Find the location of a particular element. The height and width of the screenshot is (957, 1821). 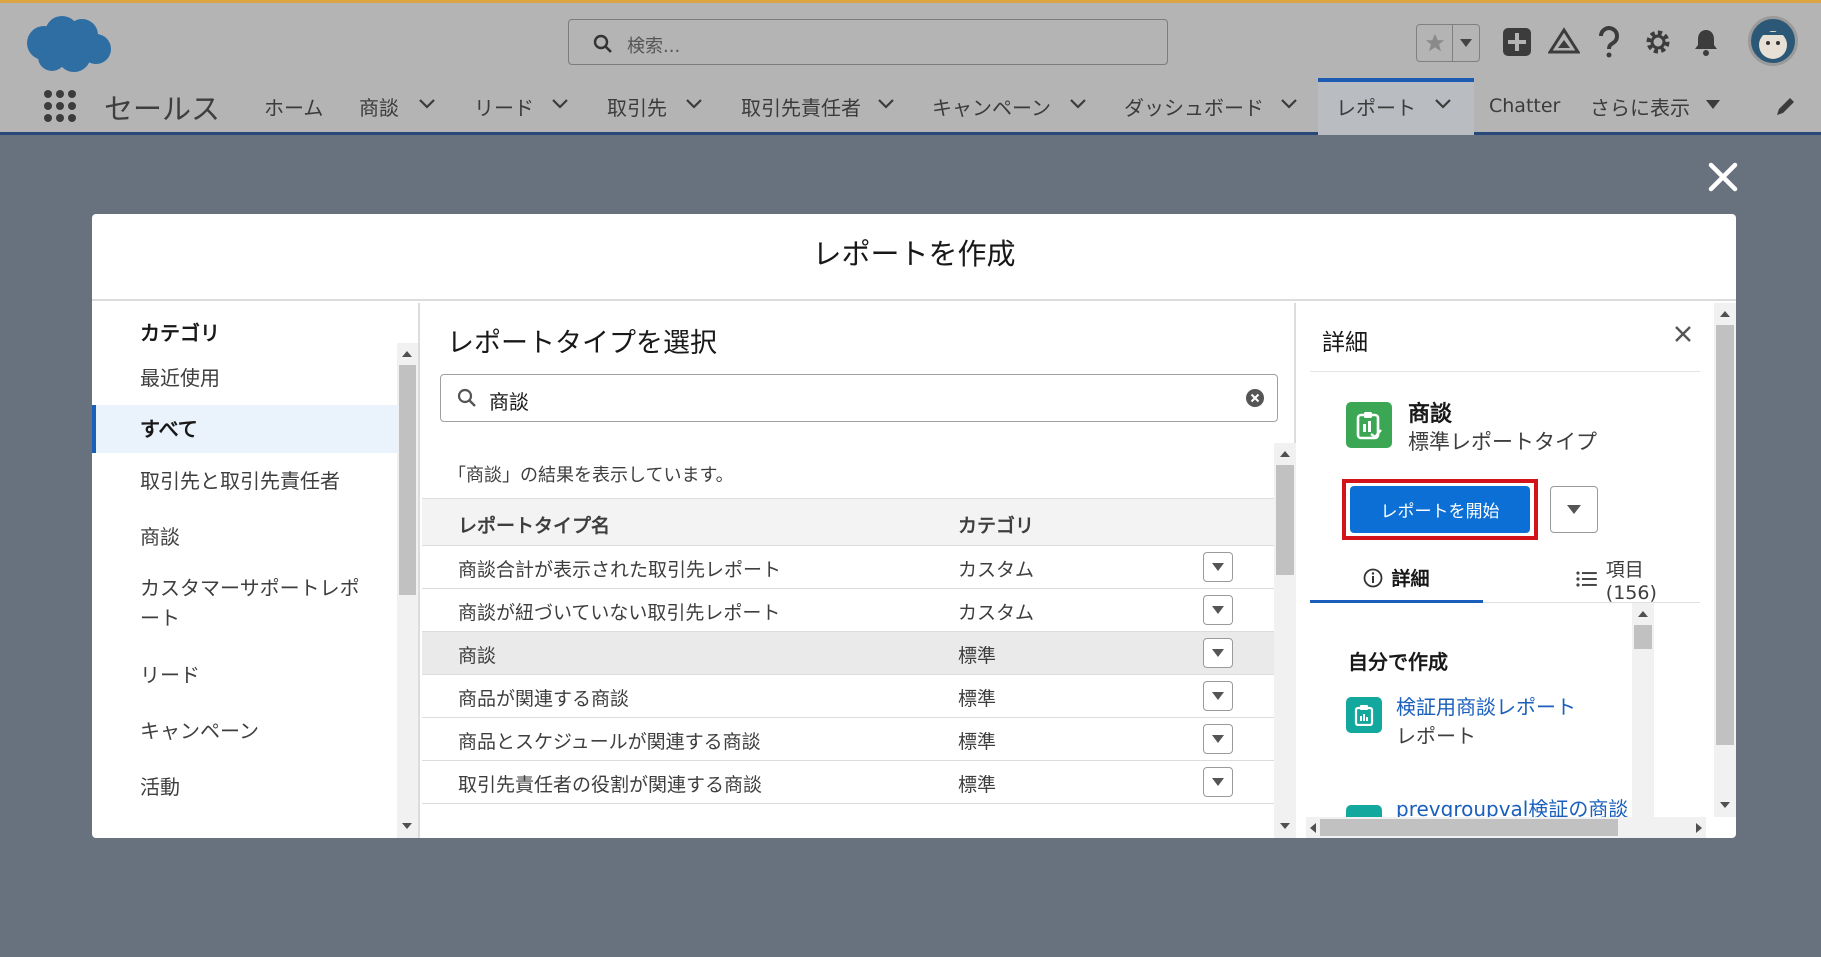

nav-item-contacts: 取引先責任者 is located at coordinates (801, 106).